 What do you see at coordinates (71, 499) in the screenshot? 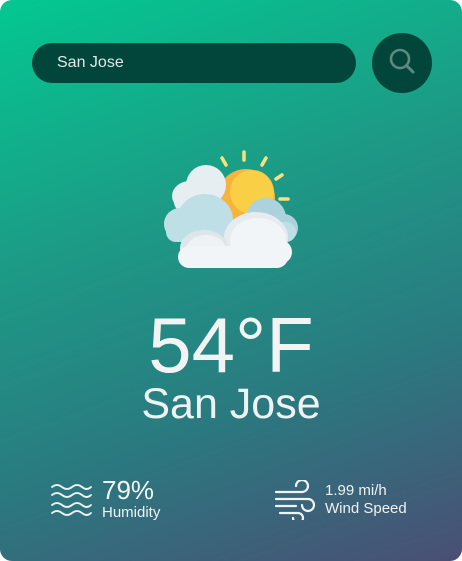
I see `humidity-waves-icon` at bounding box center [71, 499].